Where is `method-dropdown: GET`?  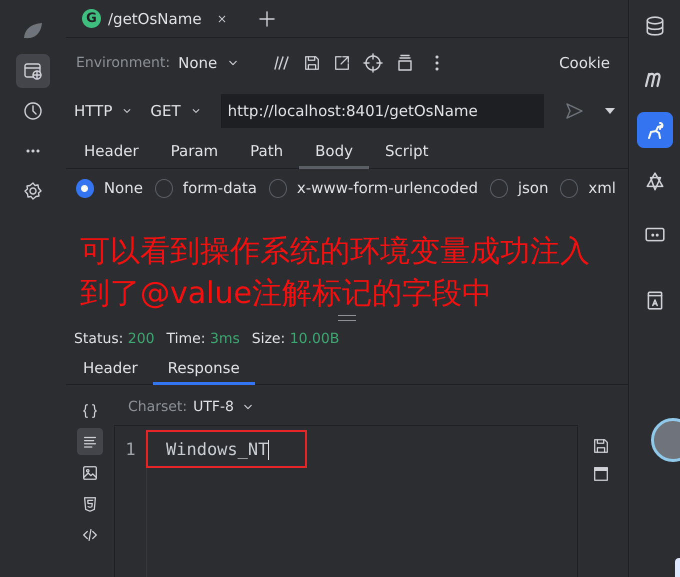
method-dropdown: GET is located at coordinates (167, 111).